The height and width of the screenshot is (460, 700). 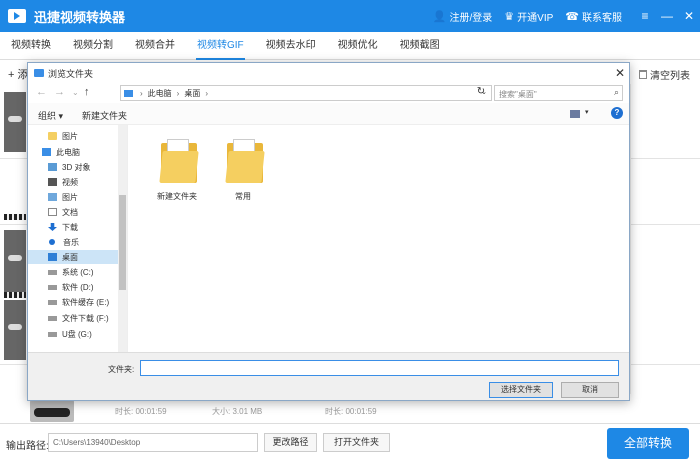 I want to click on nav-item-pictures-quick: 图片, so click(x=73, y=136).